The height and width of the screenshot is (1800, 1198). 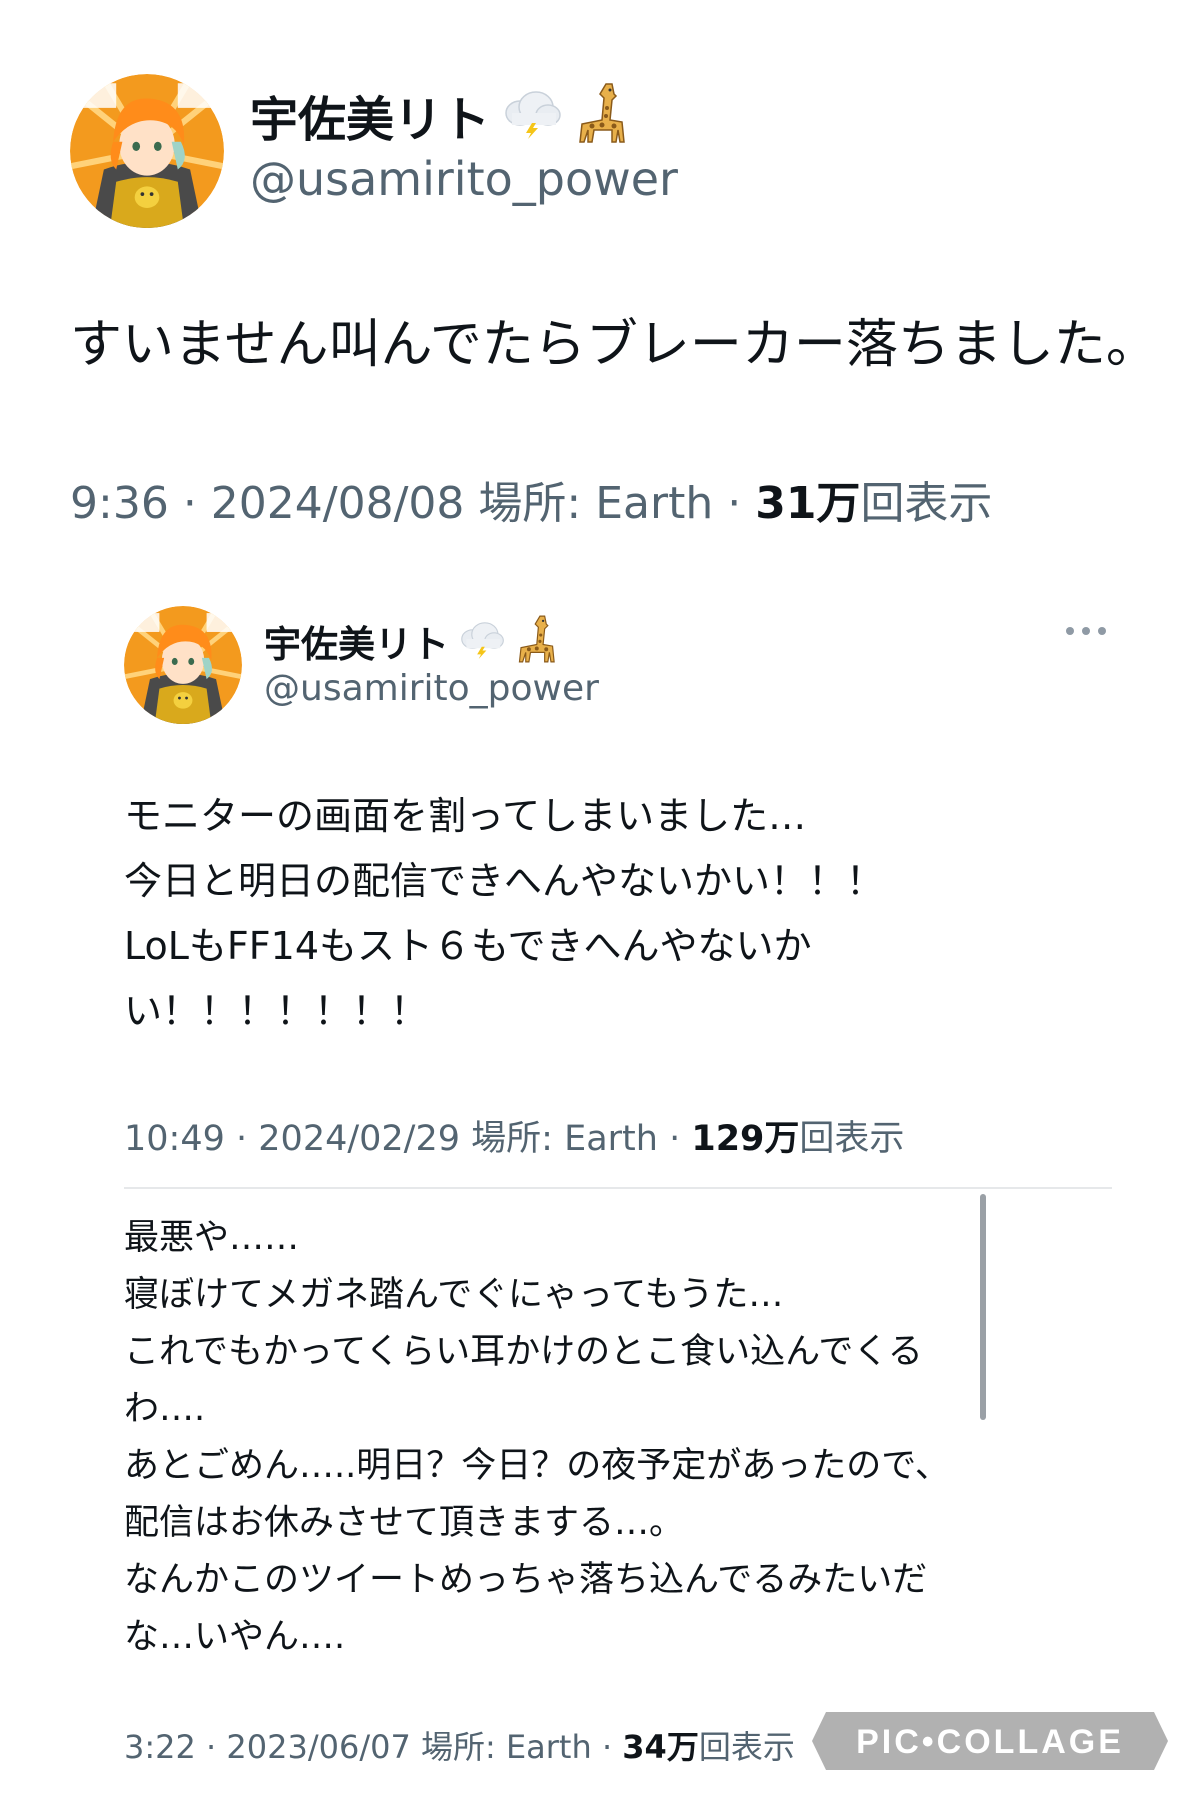 I want to click on tweet-time: 9:36, so click(x=119, y=503).